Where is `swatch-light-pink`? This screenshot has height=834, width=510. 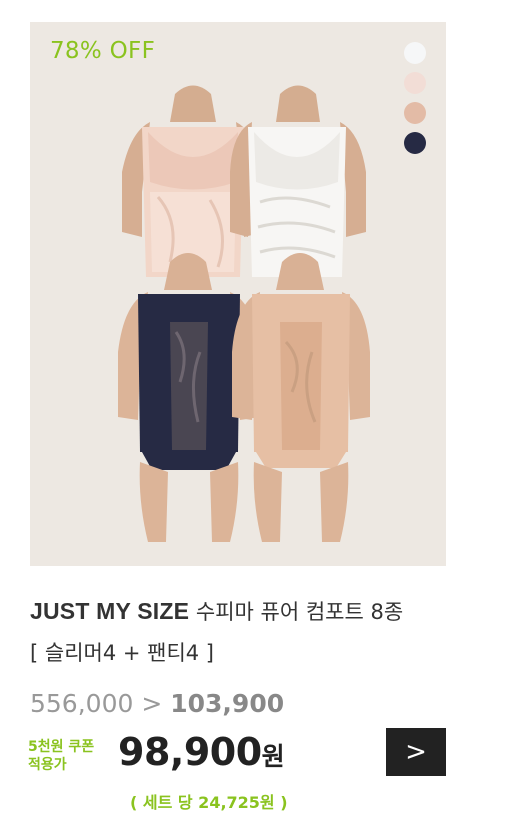 swatch-light-pink is located at coordinates (415, 83).